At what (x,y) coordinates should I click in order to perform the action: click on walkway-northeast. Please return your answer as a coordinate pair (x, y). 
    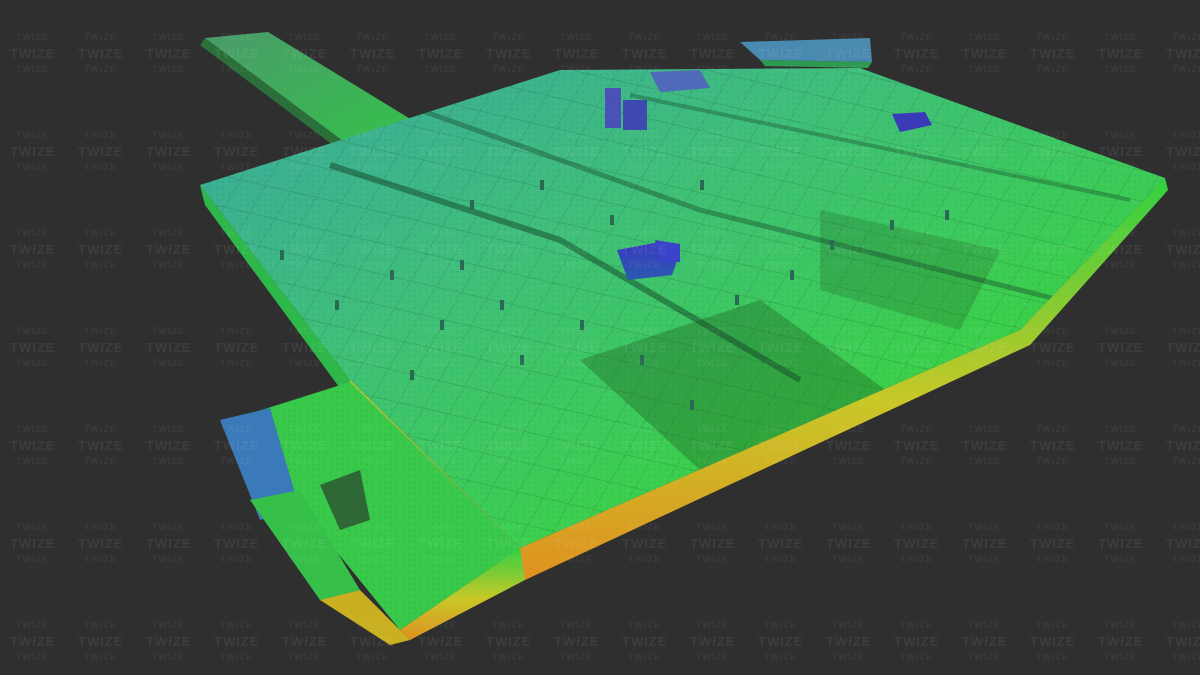
    Looking at the image, I should click on (806, 53).